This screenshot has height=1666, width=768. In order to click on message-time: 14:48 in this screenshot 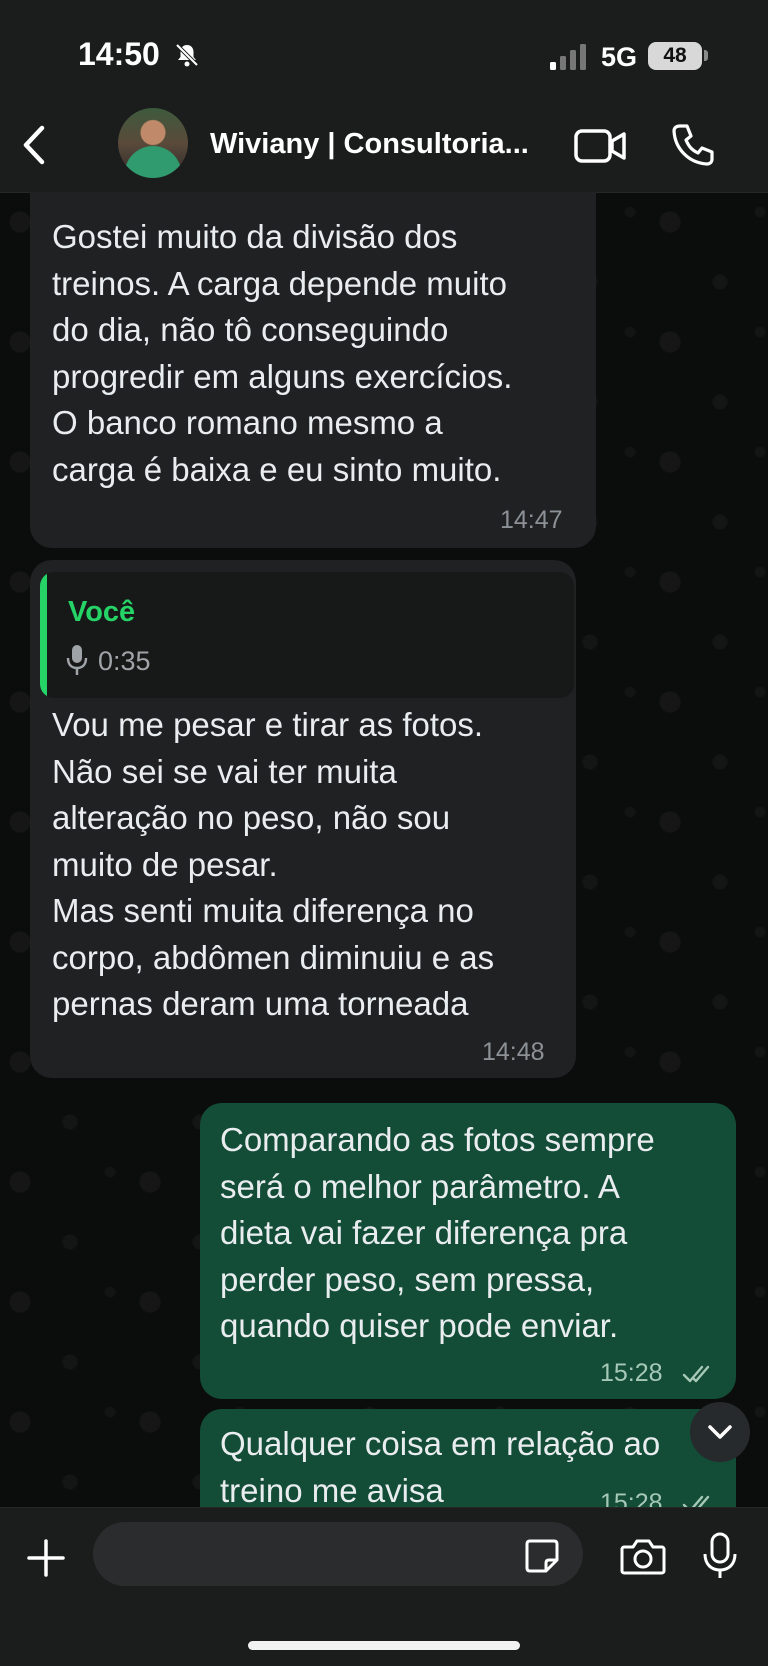, I will do `click(513, 1052)`.